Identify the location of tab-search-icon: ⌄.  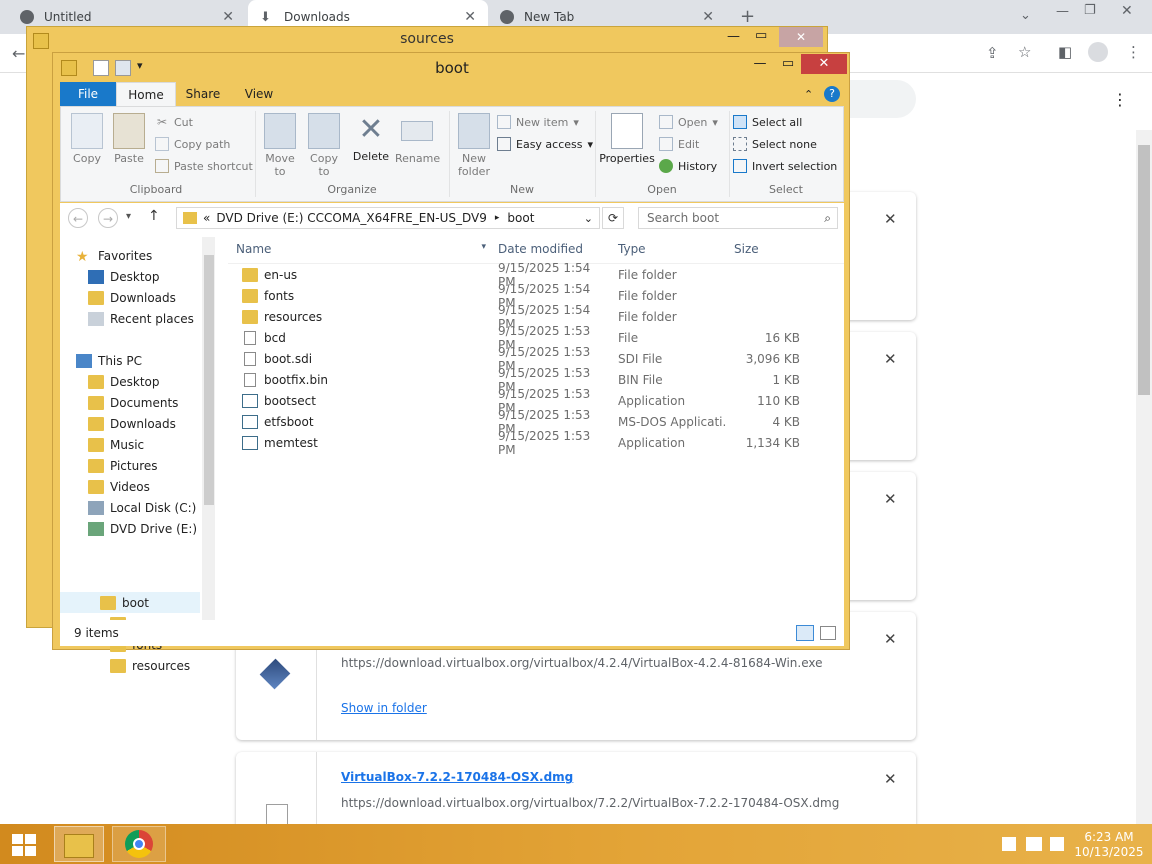
(1025, 15).